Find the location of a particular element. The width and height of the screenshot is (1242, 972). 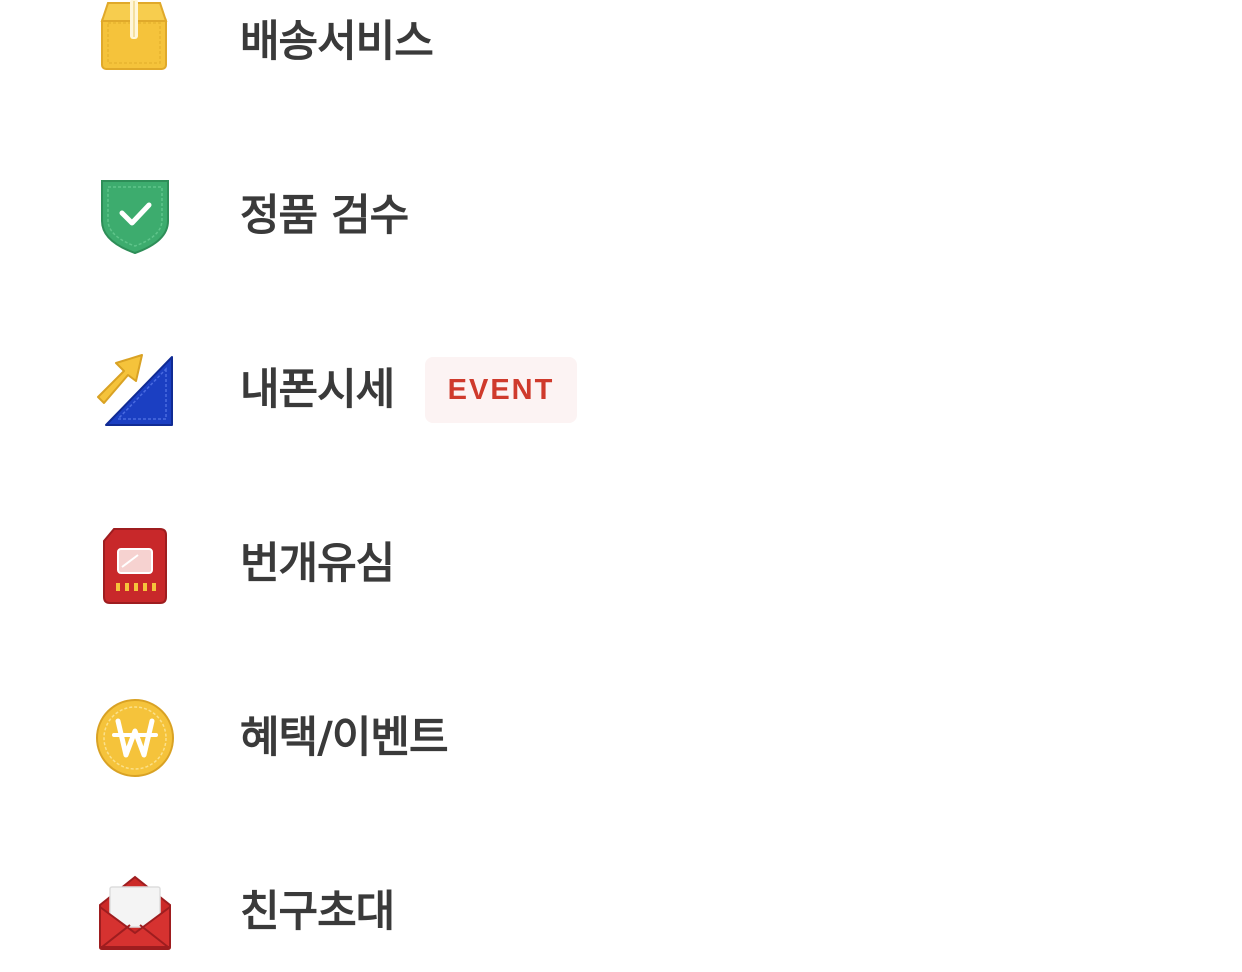

event-badge: EVENT is located at coordinates (501, 390).